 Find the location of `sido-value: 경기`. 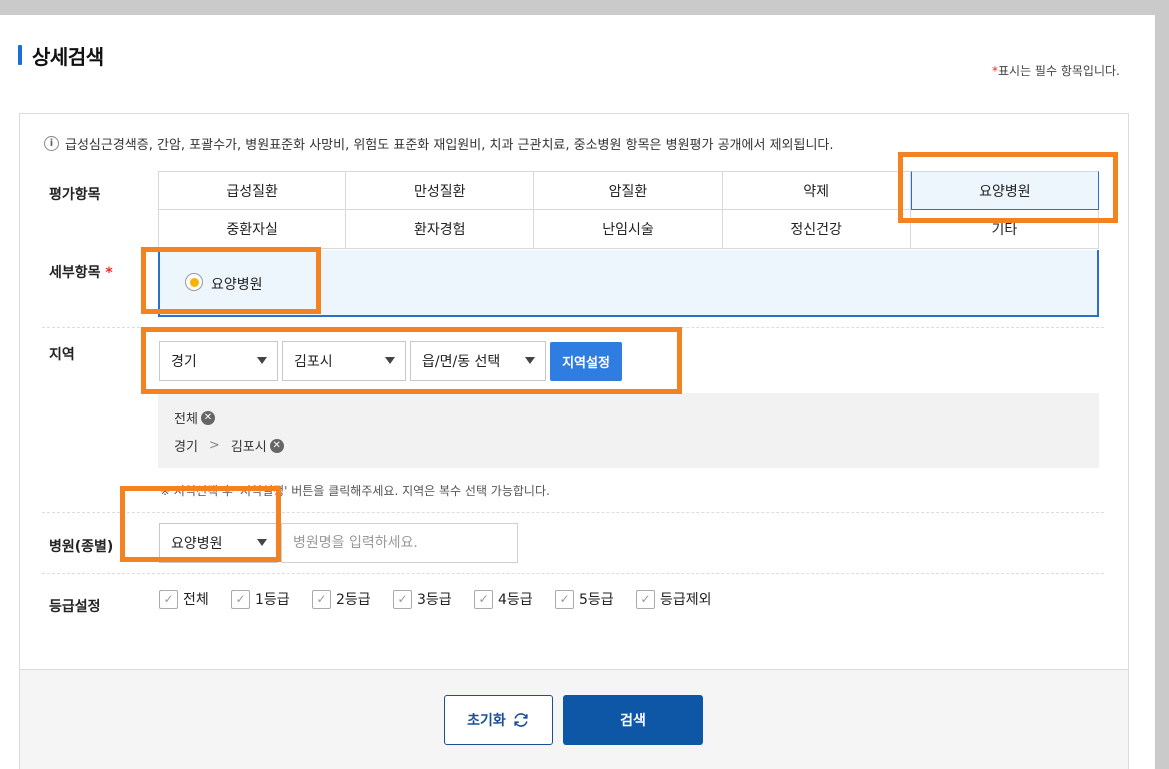

sido-value: 경기 is located at coordinates (184, 362).